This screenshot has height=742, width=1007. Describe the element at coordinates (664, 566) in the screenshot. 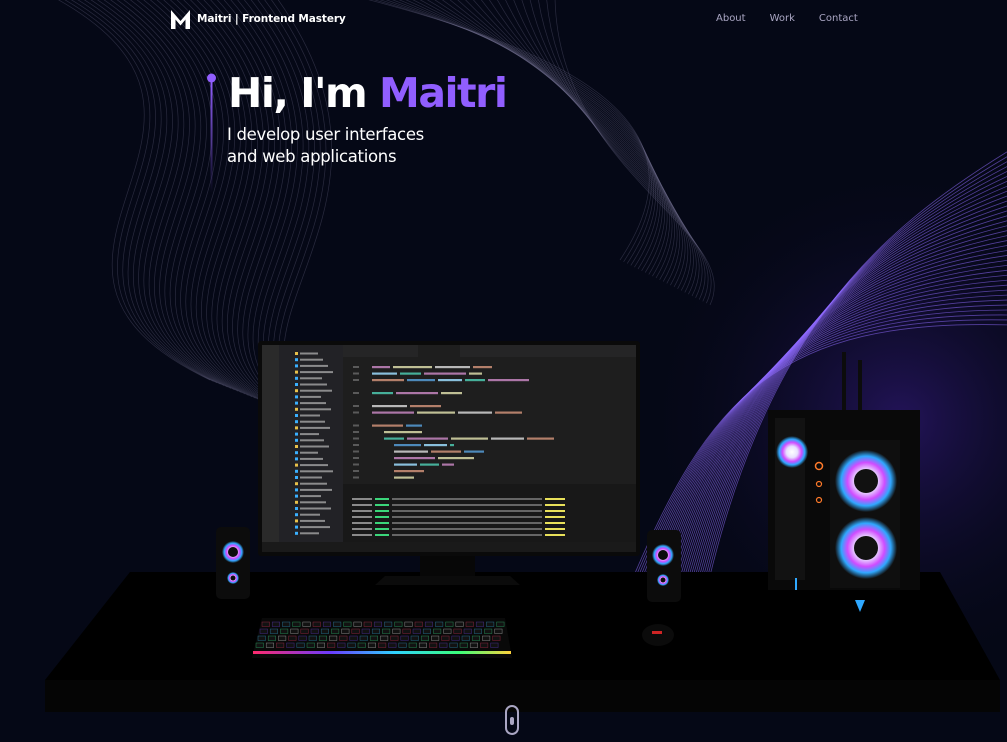

I see `speaker-right` at that location.